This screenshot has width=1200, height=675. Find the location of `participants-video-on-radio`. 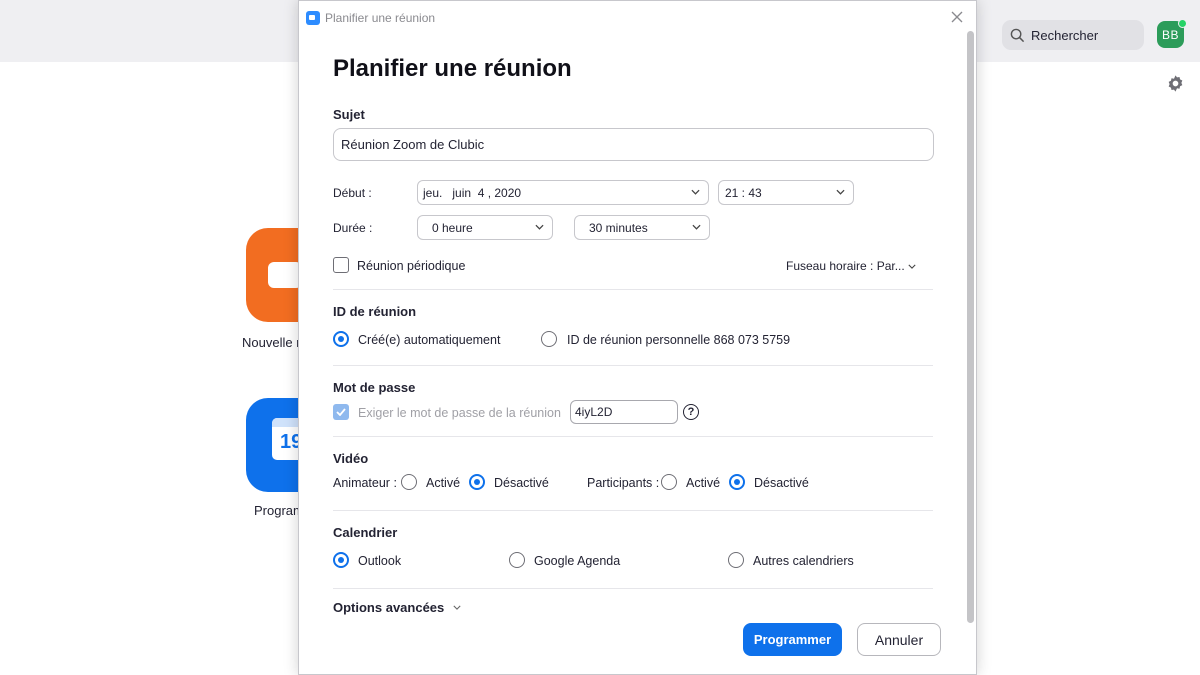

participants-video-on-radio is located at coordinates (669, 482).